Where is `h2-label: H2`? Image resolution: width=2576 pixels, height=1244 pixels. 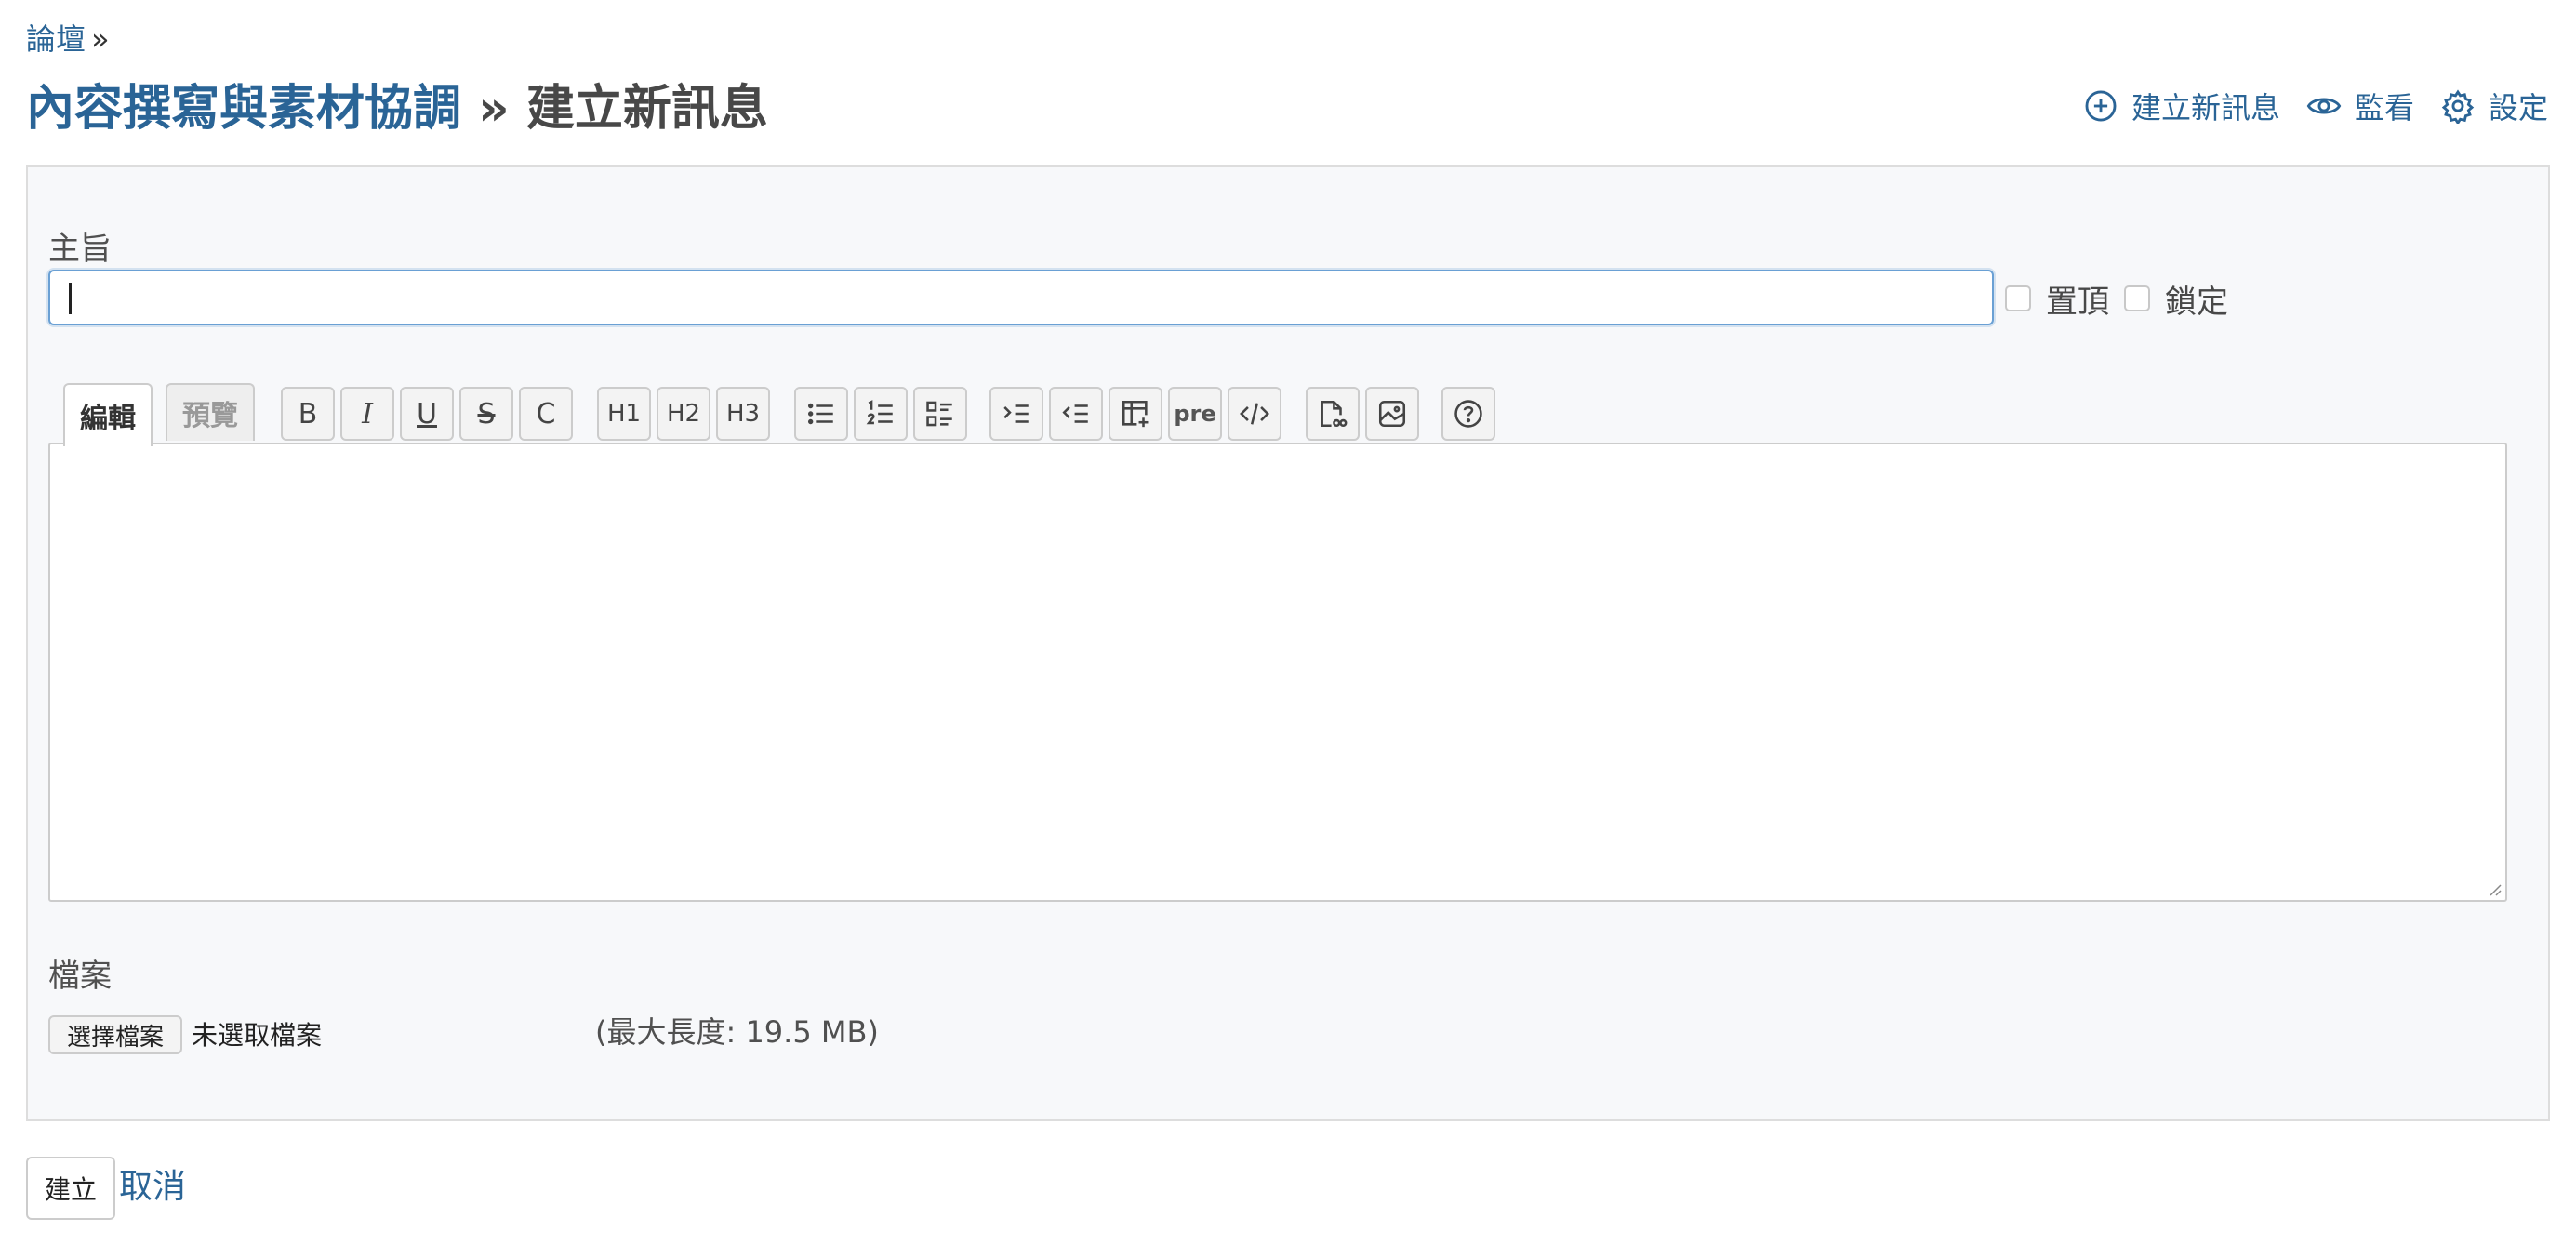 h2-label: H2 is located at coordinates (683, 414).